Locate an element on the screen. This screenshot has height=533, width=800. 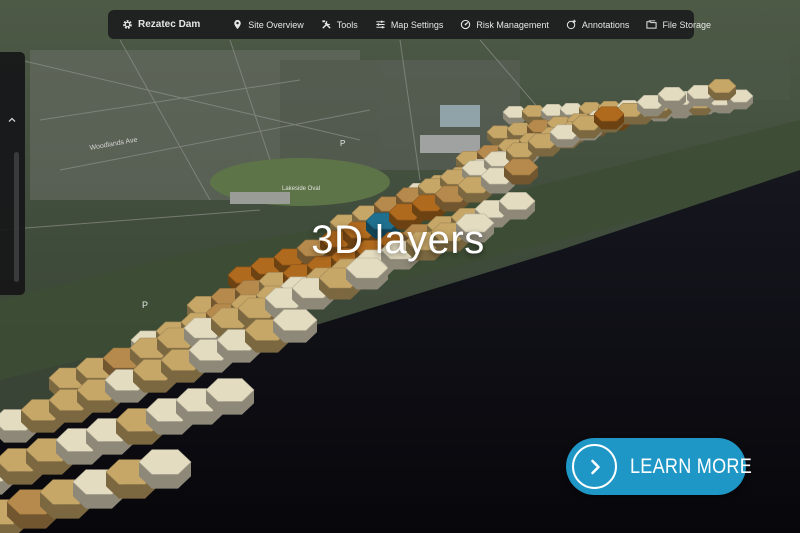
tools-button: Tools is located at coordinates (339, 24).